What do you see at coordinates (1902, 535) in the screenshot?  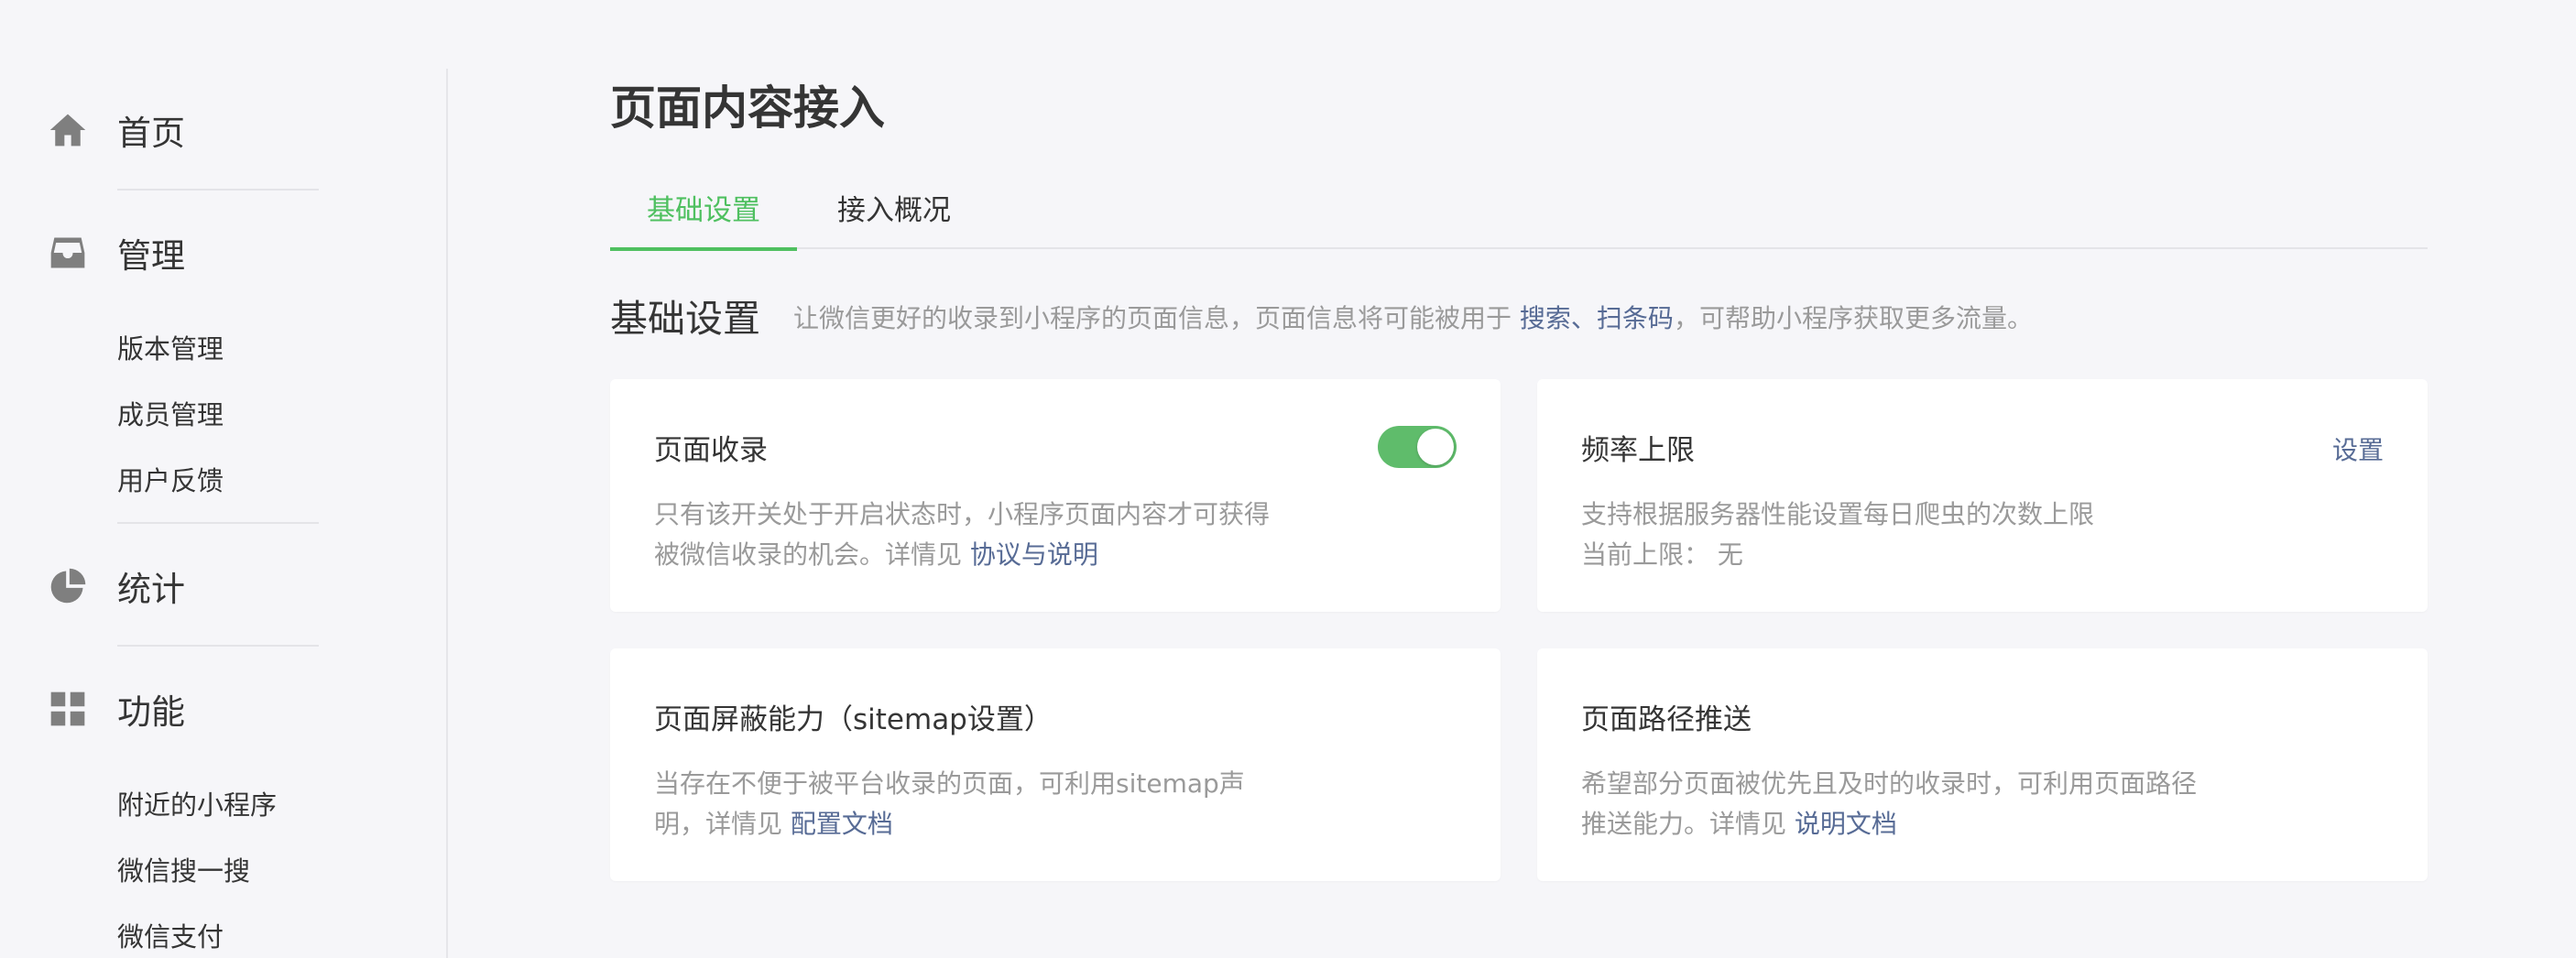 I see `card-description: 支持根据服务器性能设置每日爬虫的次数上限 当前上限： 无` at bounding box center [1902, 535].